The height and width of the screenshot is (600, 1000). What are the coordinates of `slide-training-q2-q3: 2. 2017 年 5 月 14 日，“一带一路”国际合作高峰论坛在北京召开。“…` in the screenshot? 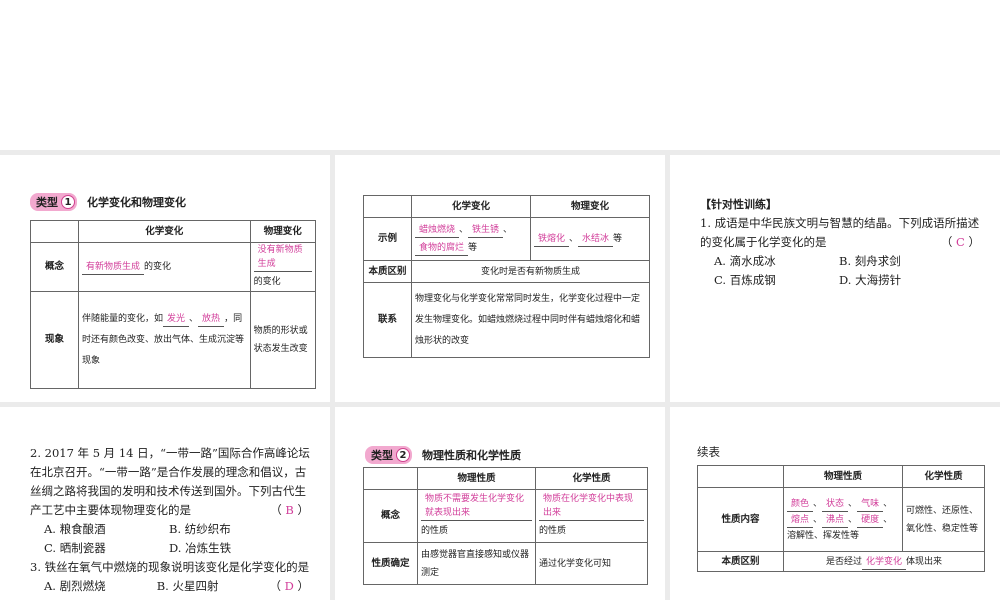 It's located at (165, 503).